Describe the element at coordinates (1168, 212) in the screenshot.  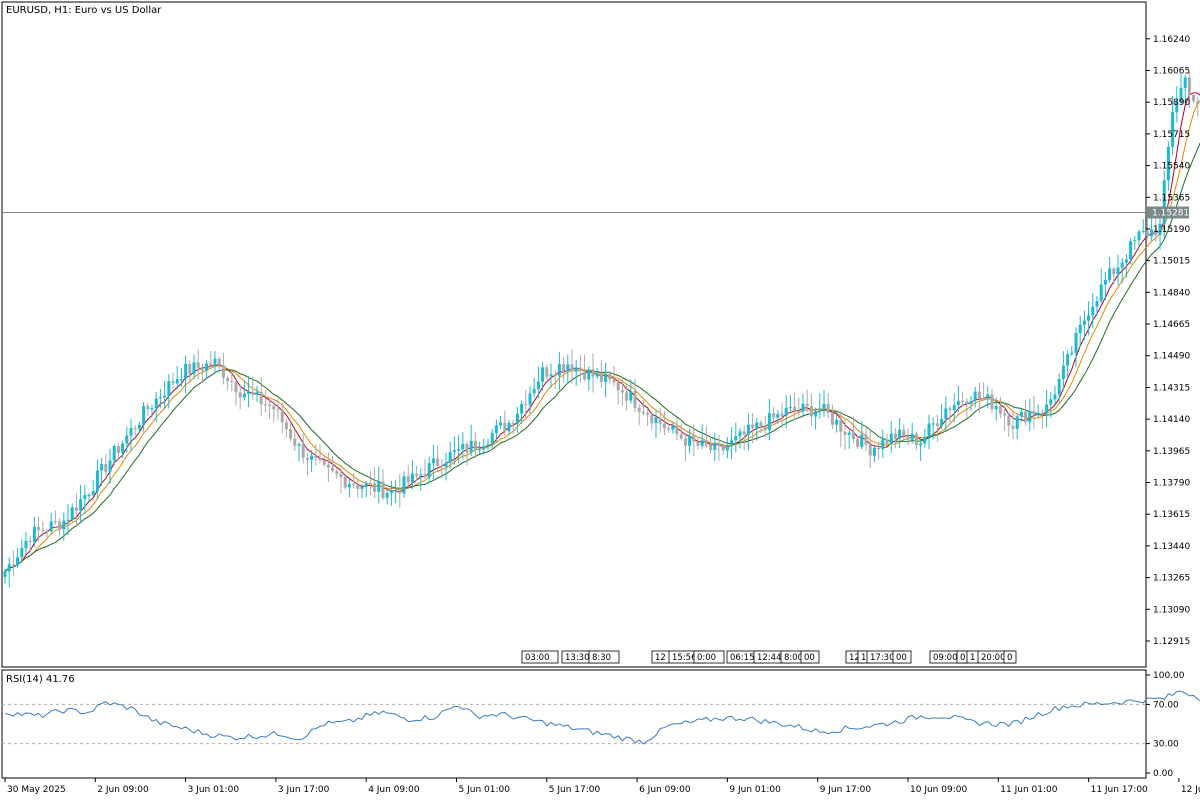
I see `current-price-tag: 1.15281` at that location.